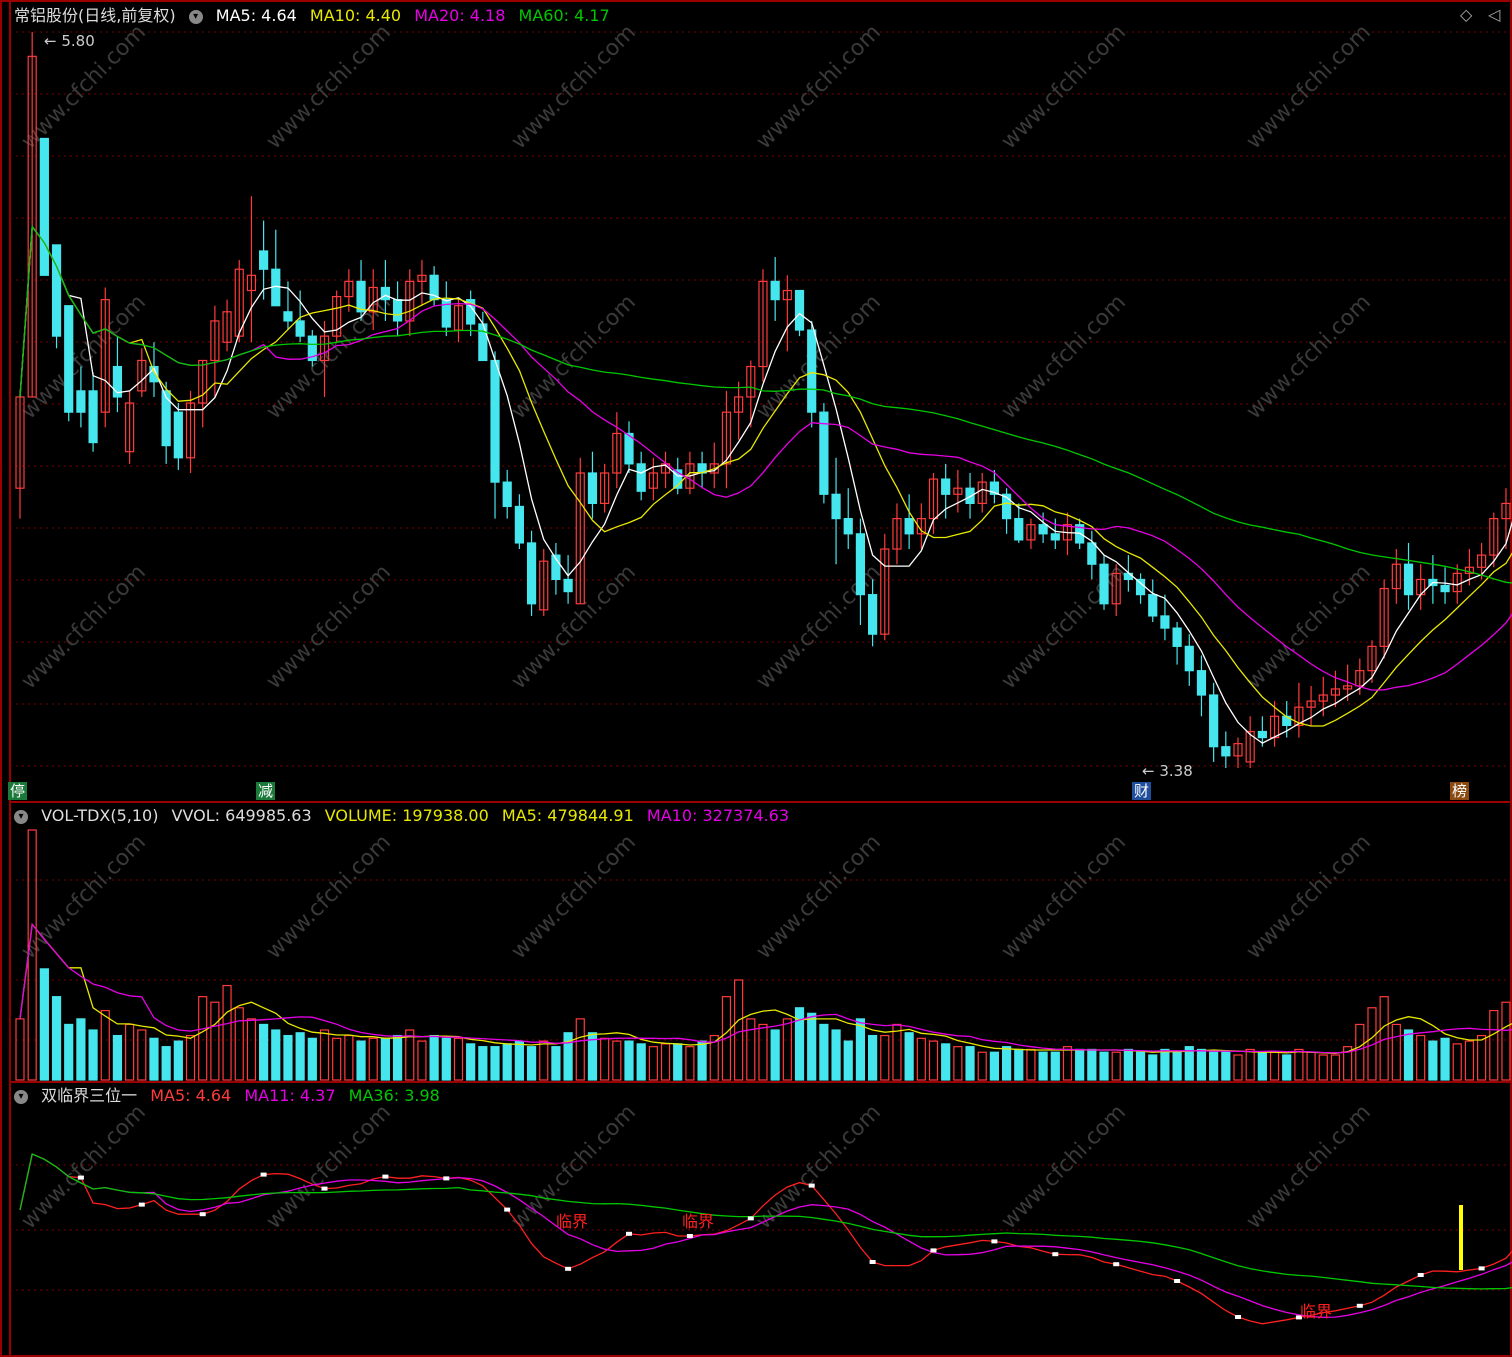 The image size is (1512, 1357). Describe the element at coordinates (406, 815) in the screenshot. I see `volume-label: VOLUME: 197938.00` at that location.